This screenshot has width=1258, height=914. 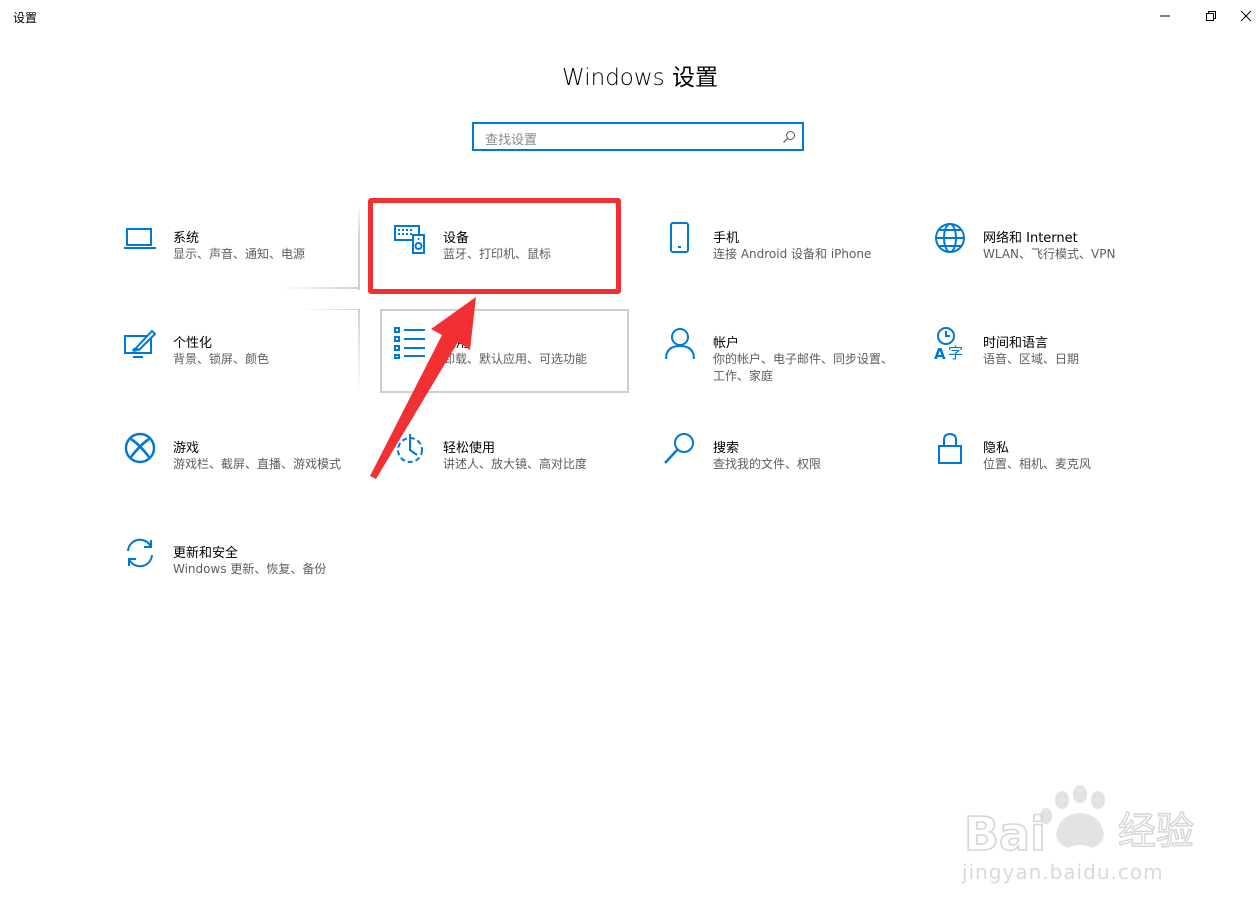 What do you see at coordinates (257, 464) in the screenshot?
I see `tile-desc: 游戏栏、截屏、直播、游戏模式` at bounding box center [257, 464].